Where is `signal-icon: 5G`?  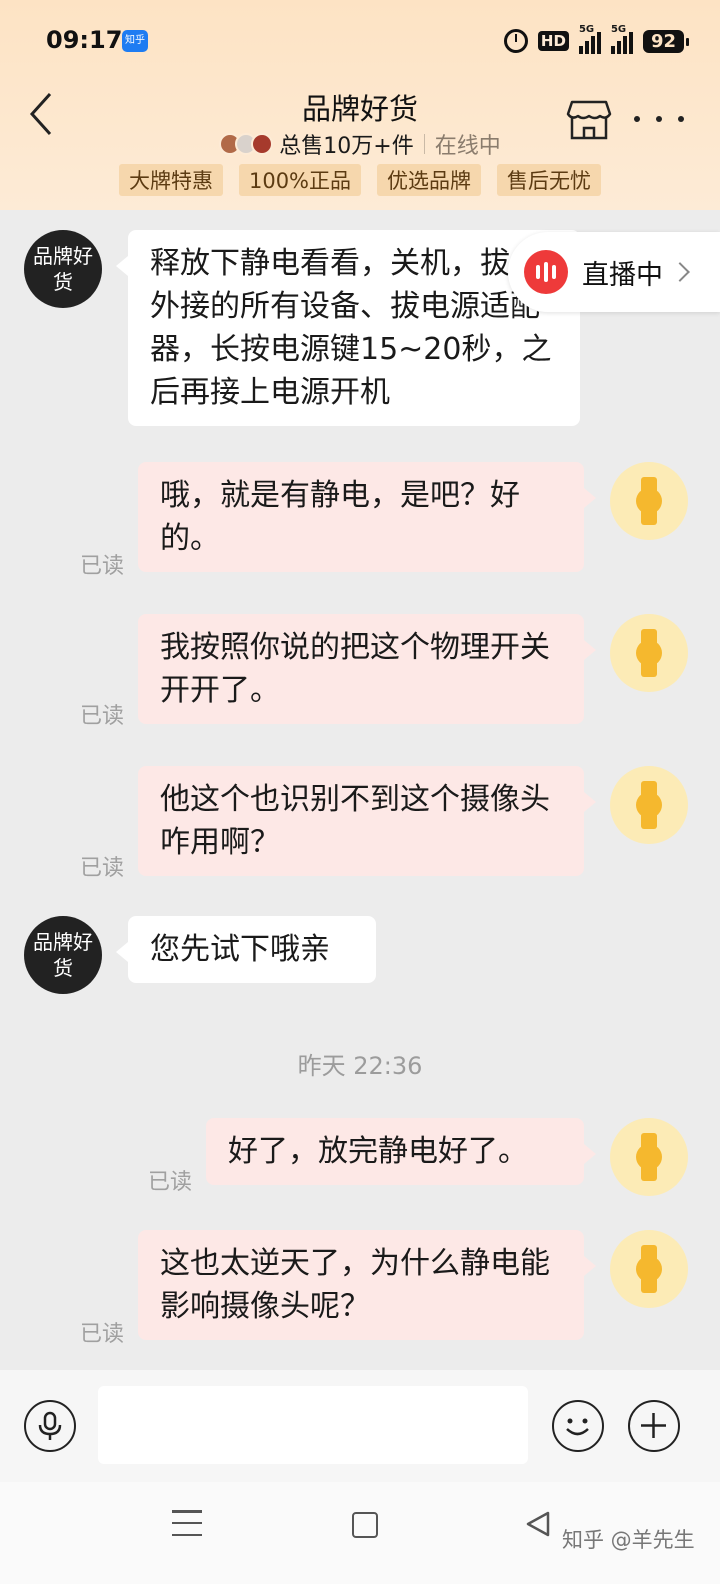 signal-icon: 5G is located at coordinates (589, 39).